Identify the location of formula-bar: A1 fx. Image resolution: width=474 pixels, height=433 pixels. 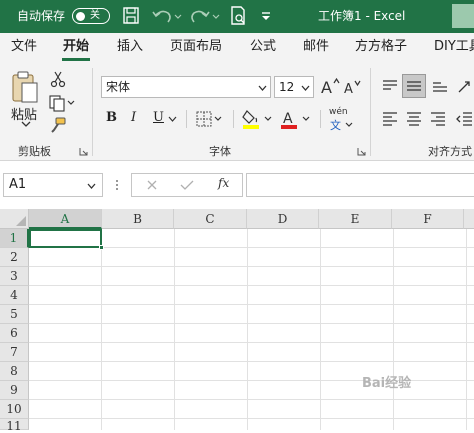
(237, 185).